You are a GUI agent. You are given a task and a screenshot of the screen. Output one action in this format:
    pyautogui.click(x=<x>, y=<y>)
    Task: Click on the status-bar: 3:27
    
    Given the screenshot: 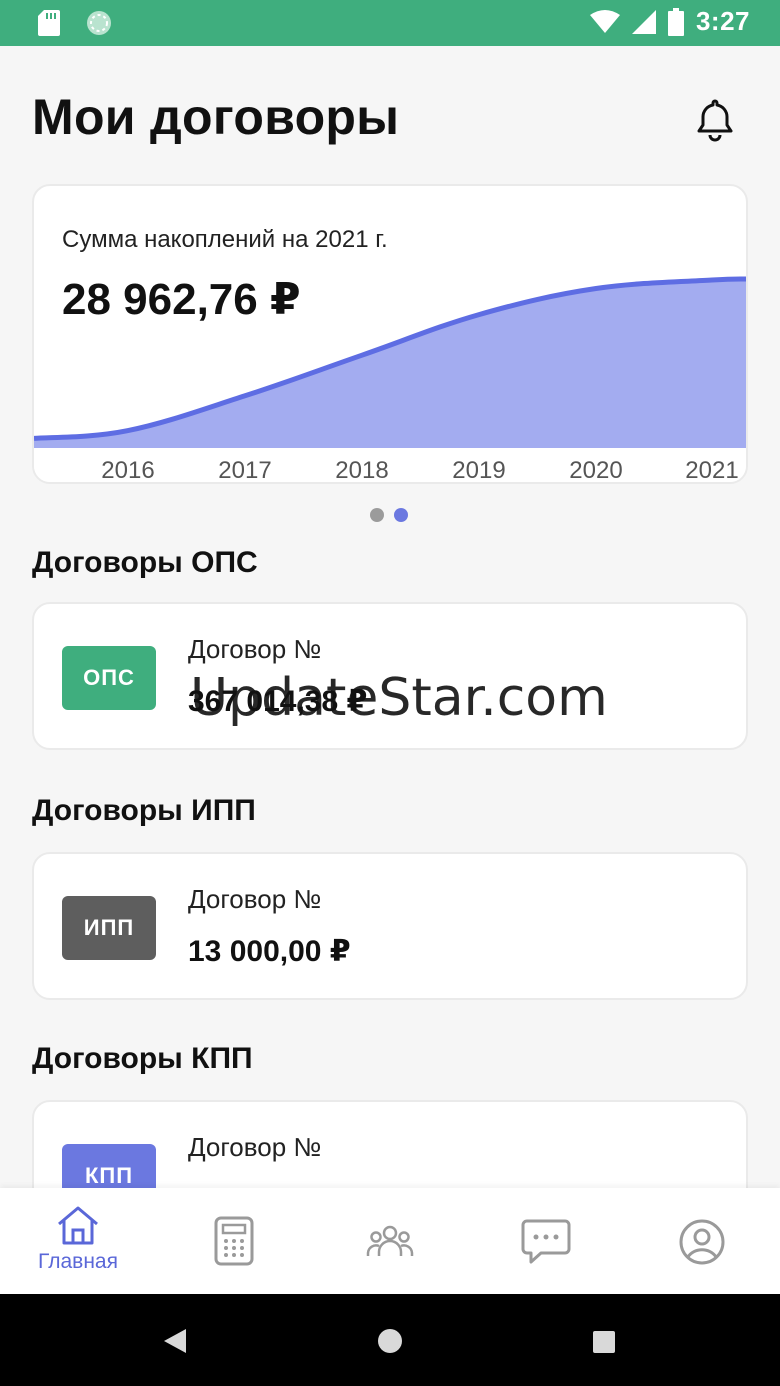 What is the action you would take?
    pyautogui.click(x=390, y=23)
    